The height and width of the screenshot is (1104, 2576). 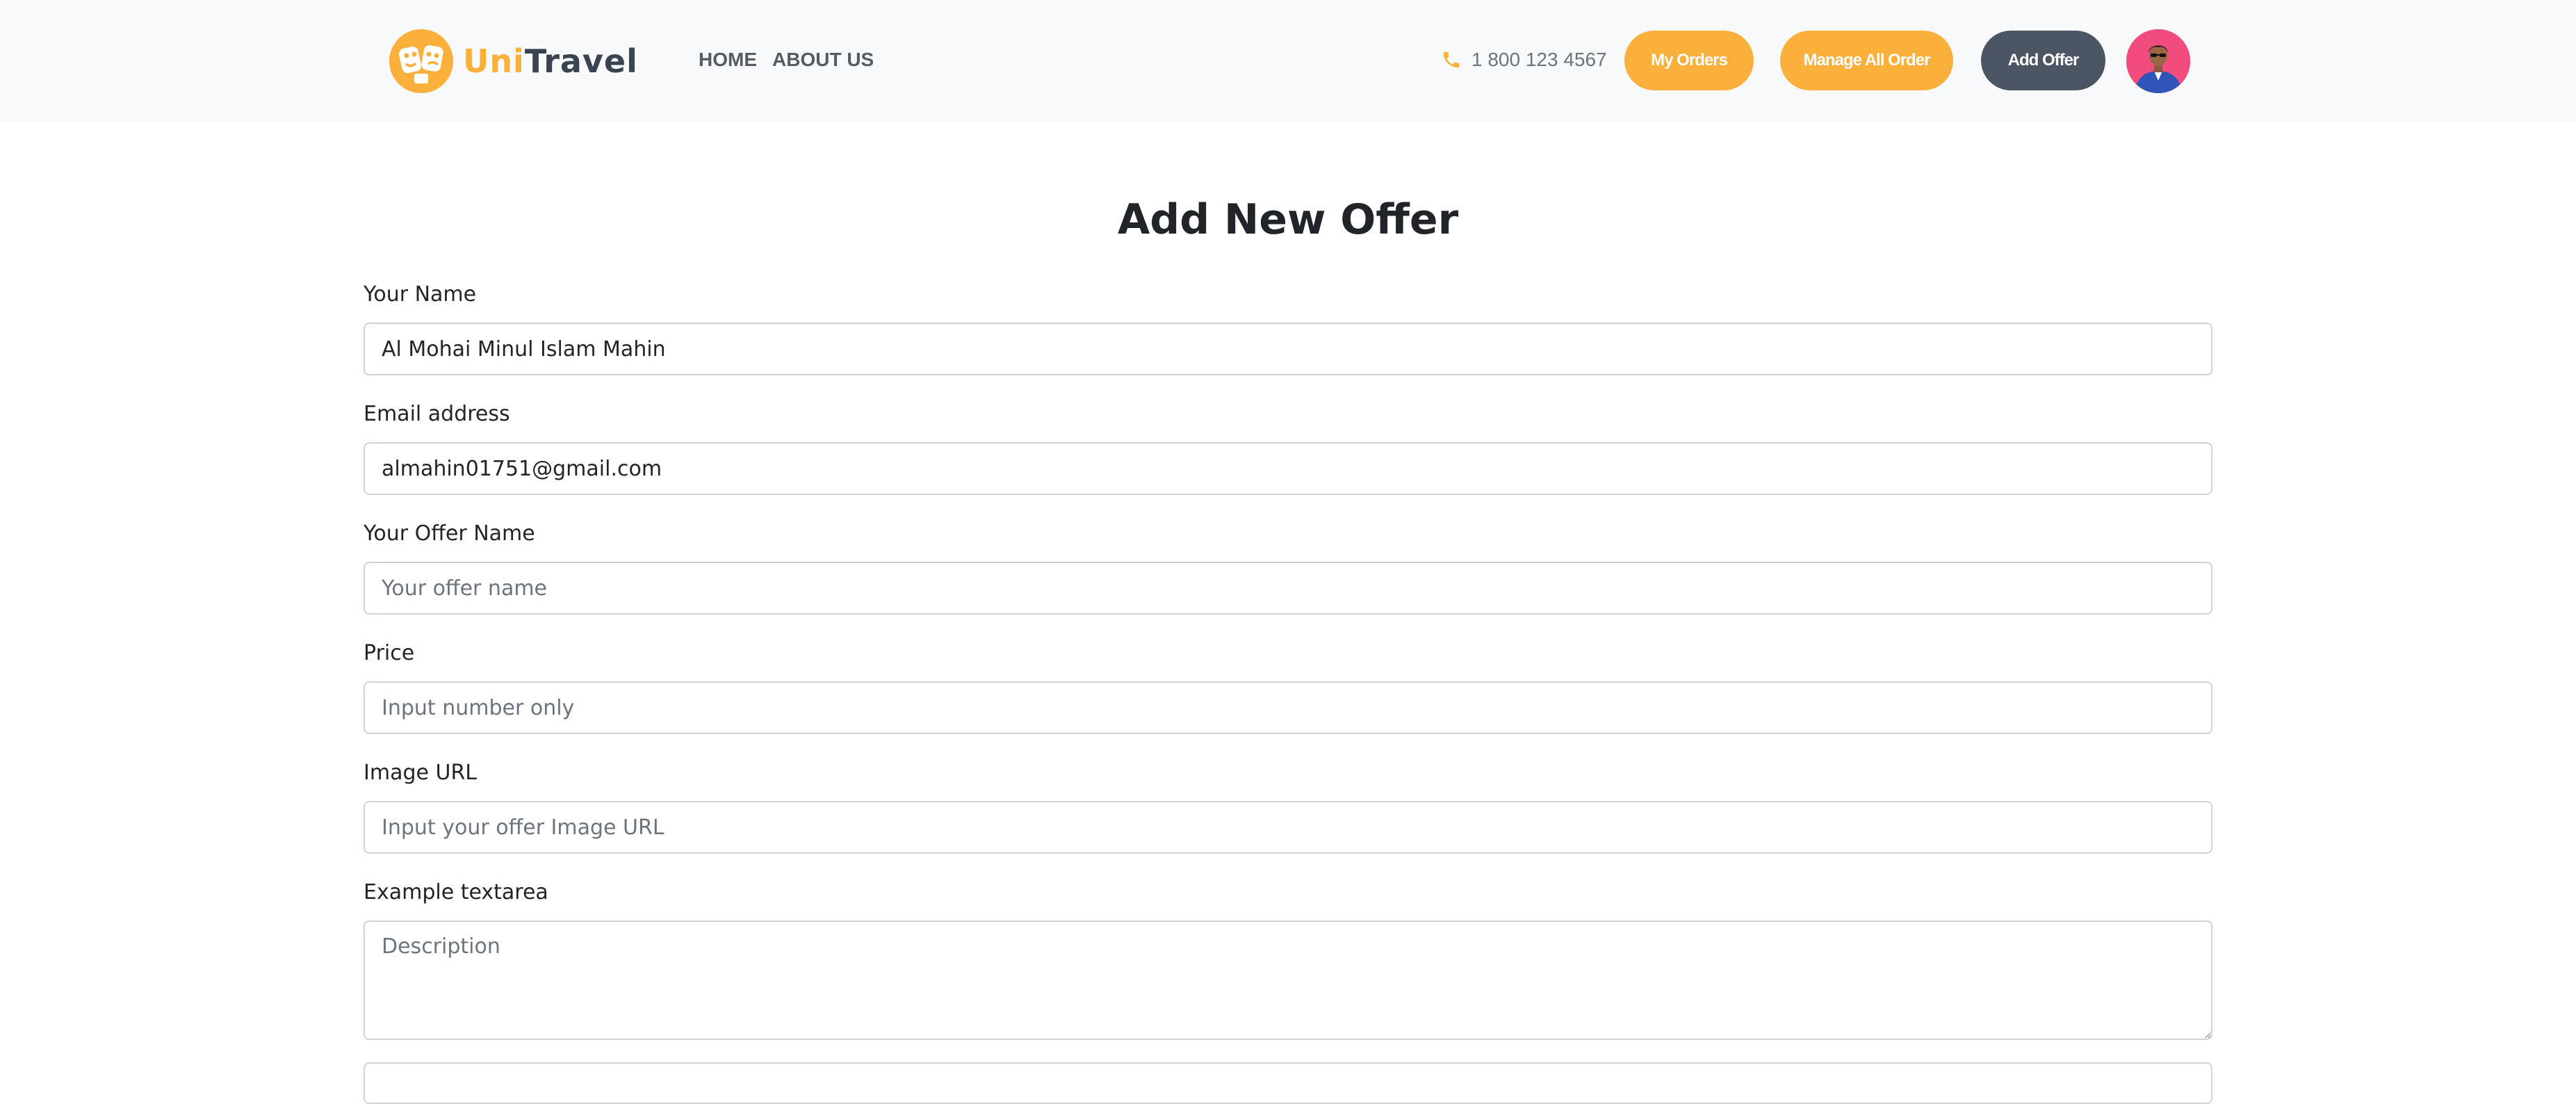 I want to click on user-avatar, so click(x=2158, y=61).